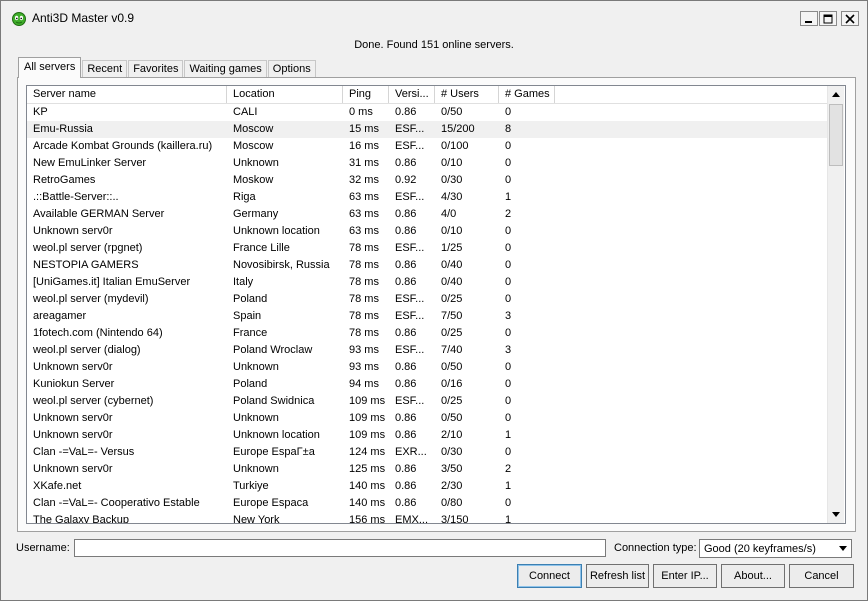 This screenshot has width=868, height=601. I want to click on maximize-icon, so click(828, 18).